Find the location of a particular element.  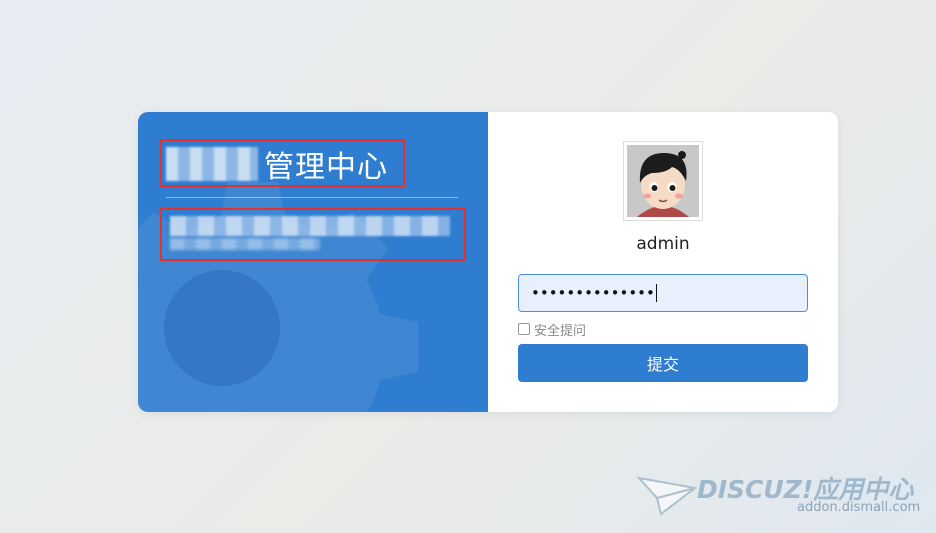

password-input: •••••••••••••• is located at coordinates (663, 293).